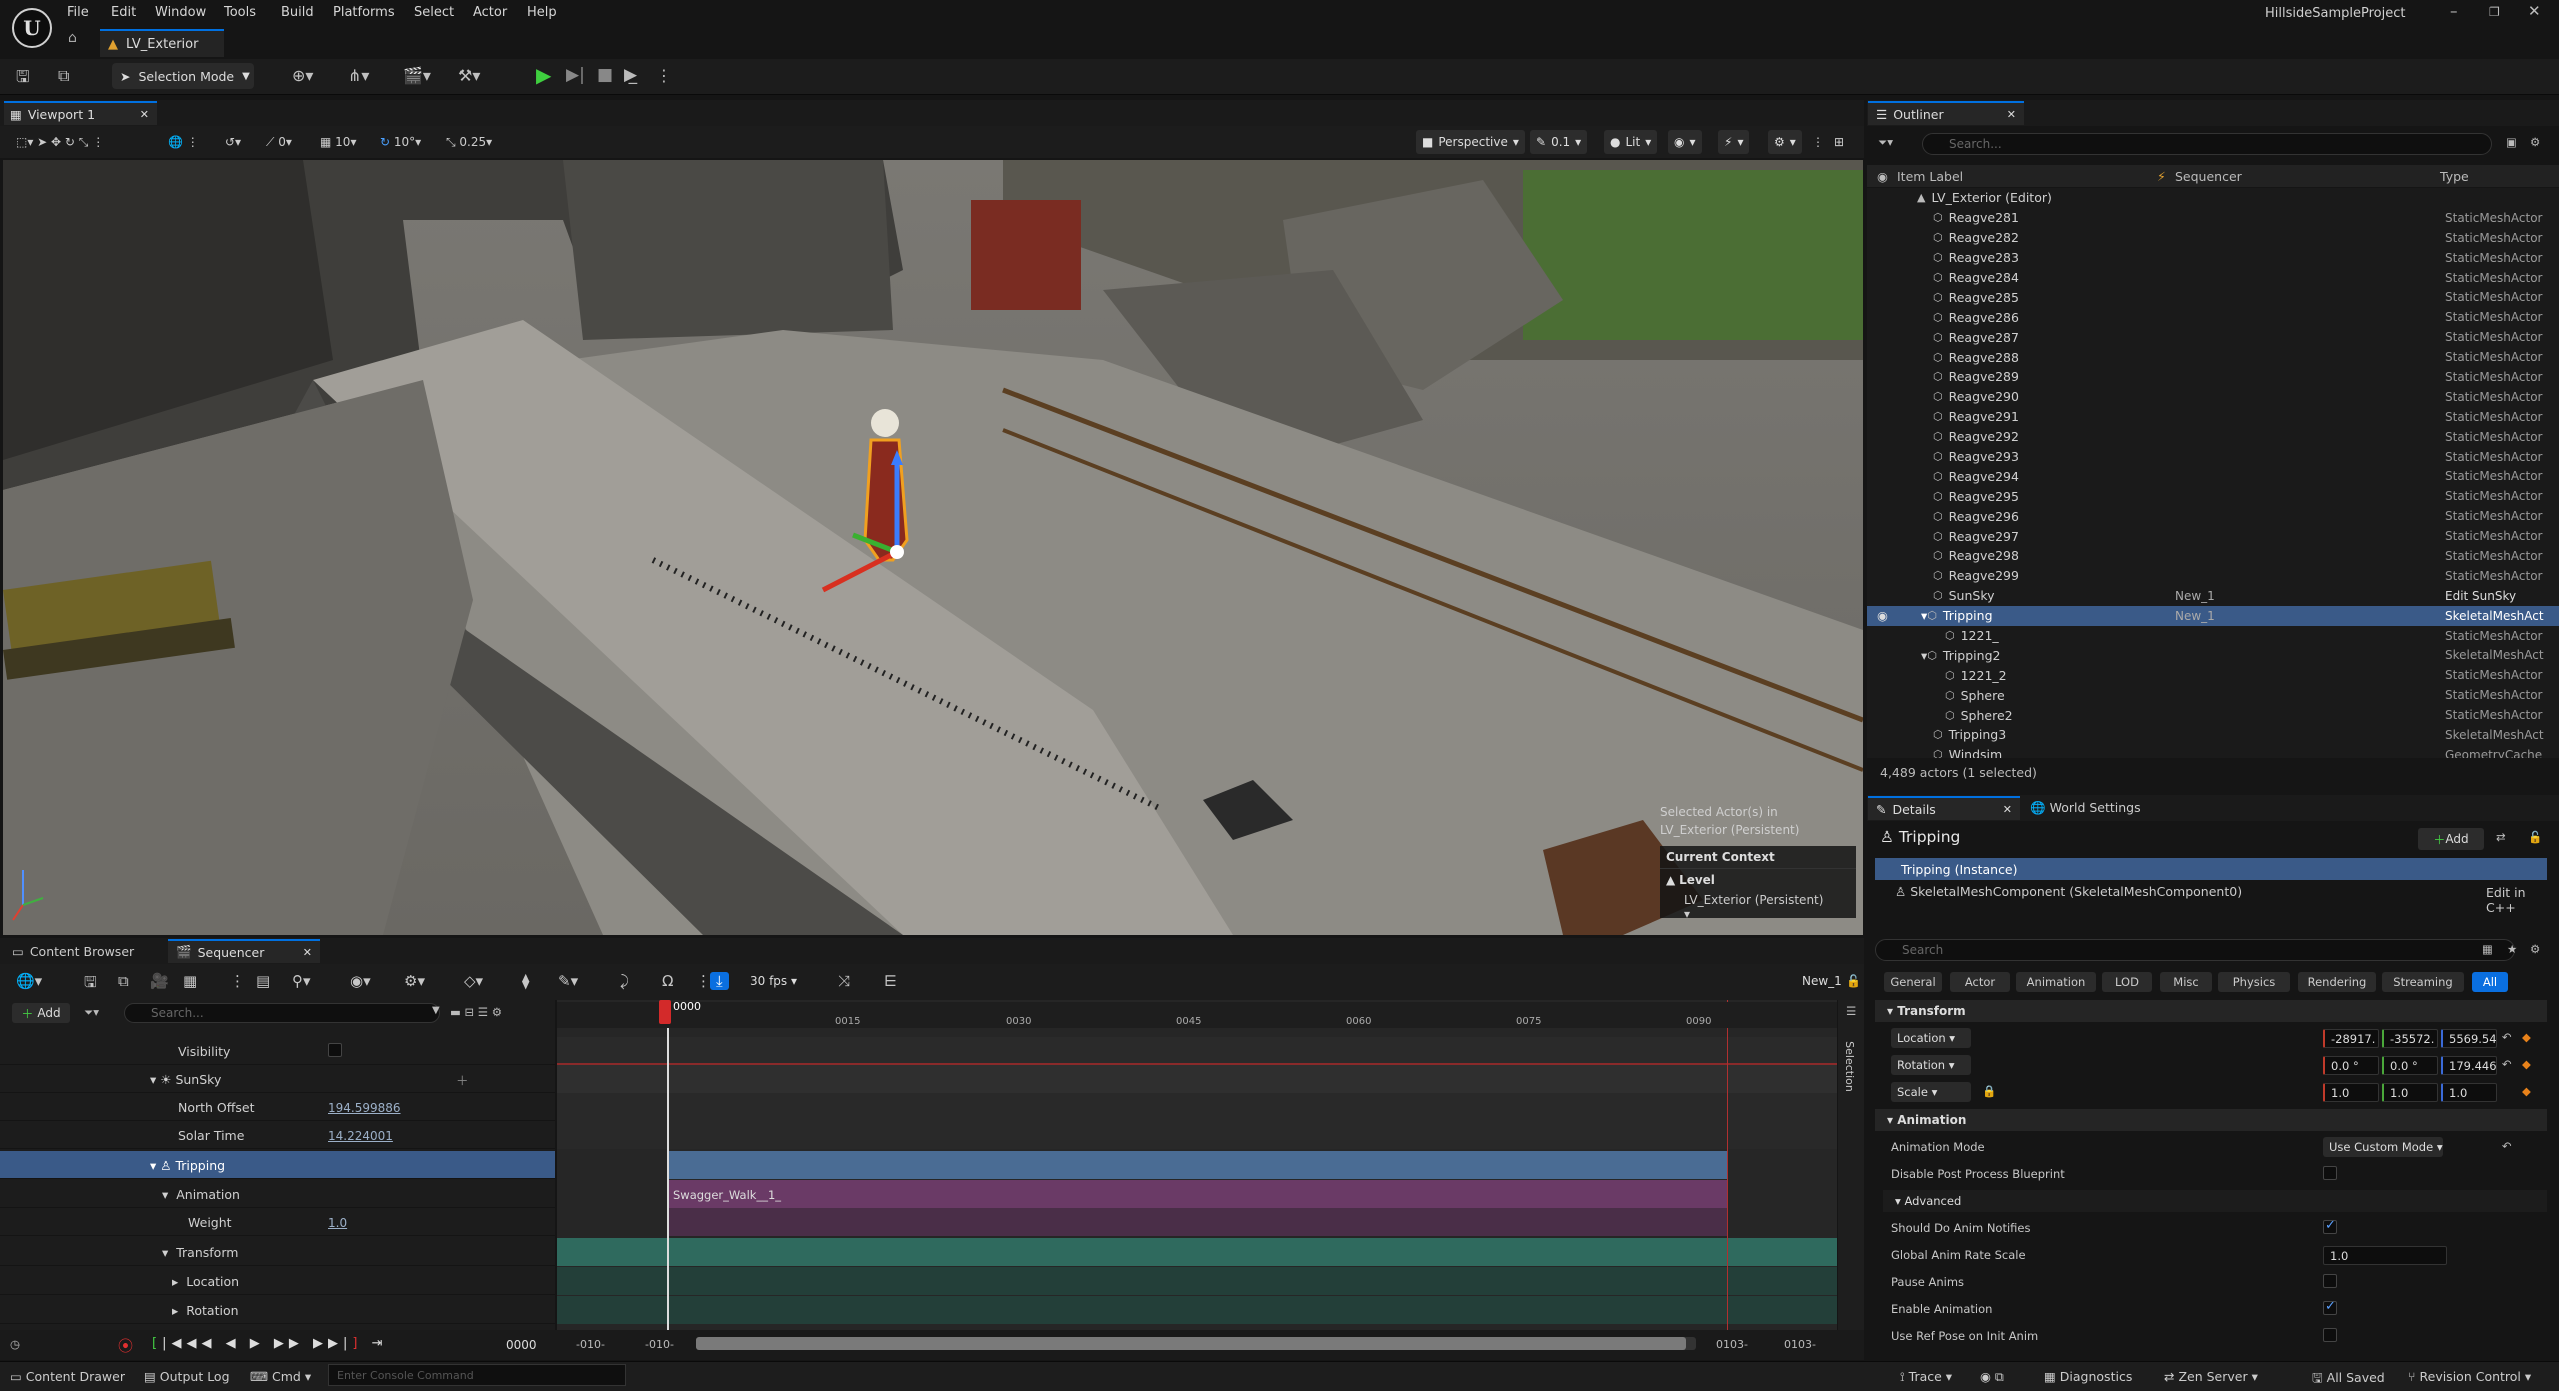 Image resolution: width=2559 pixels, height=1391 pixels. Describe the element at coordinates (2213, 751) in the screenshot. I see `outliner-row: ⬡ Windsim GeometryCache` at that location.